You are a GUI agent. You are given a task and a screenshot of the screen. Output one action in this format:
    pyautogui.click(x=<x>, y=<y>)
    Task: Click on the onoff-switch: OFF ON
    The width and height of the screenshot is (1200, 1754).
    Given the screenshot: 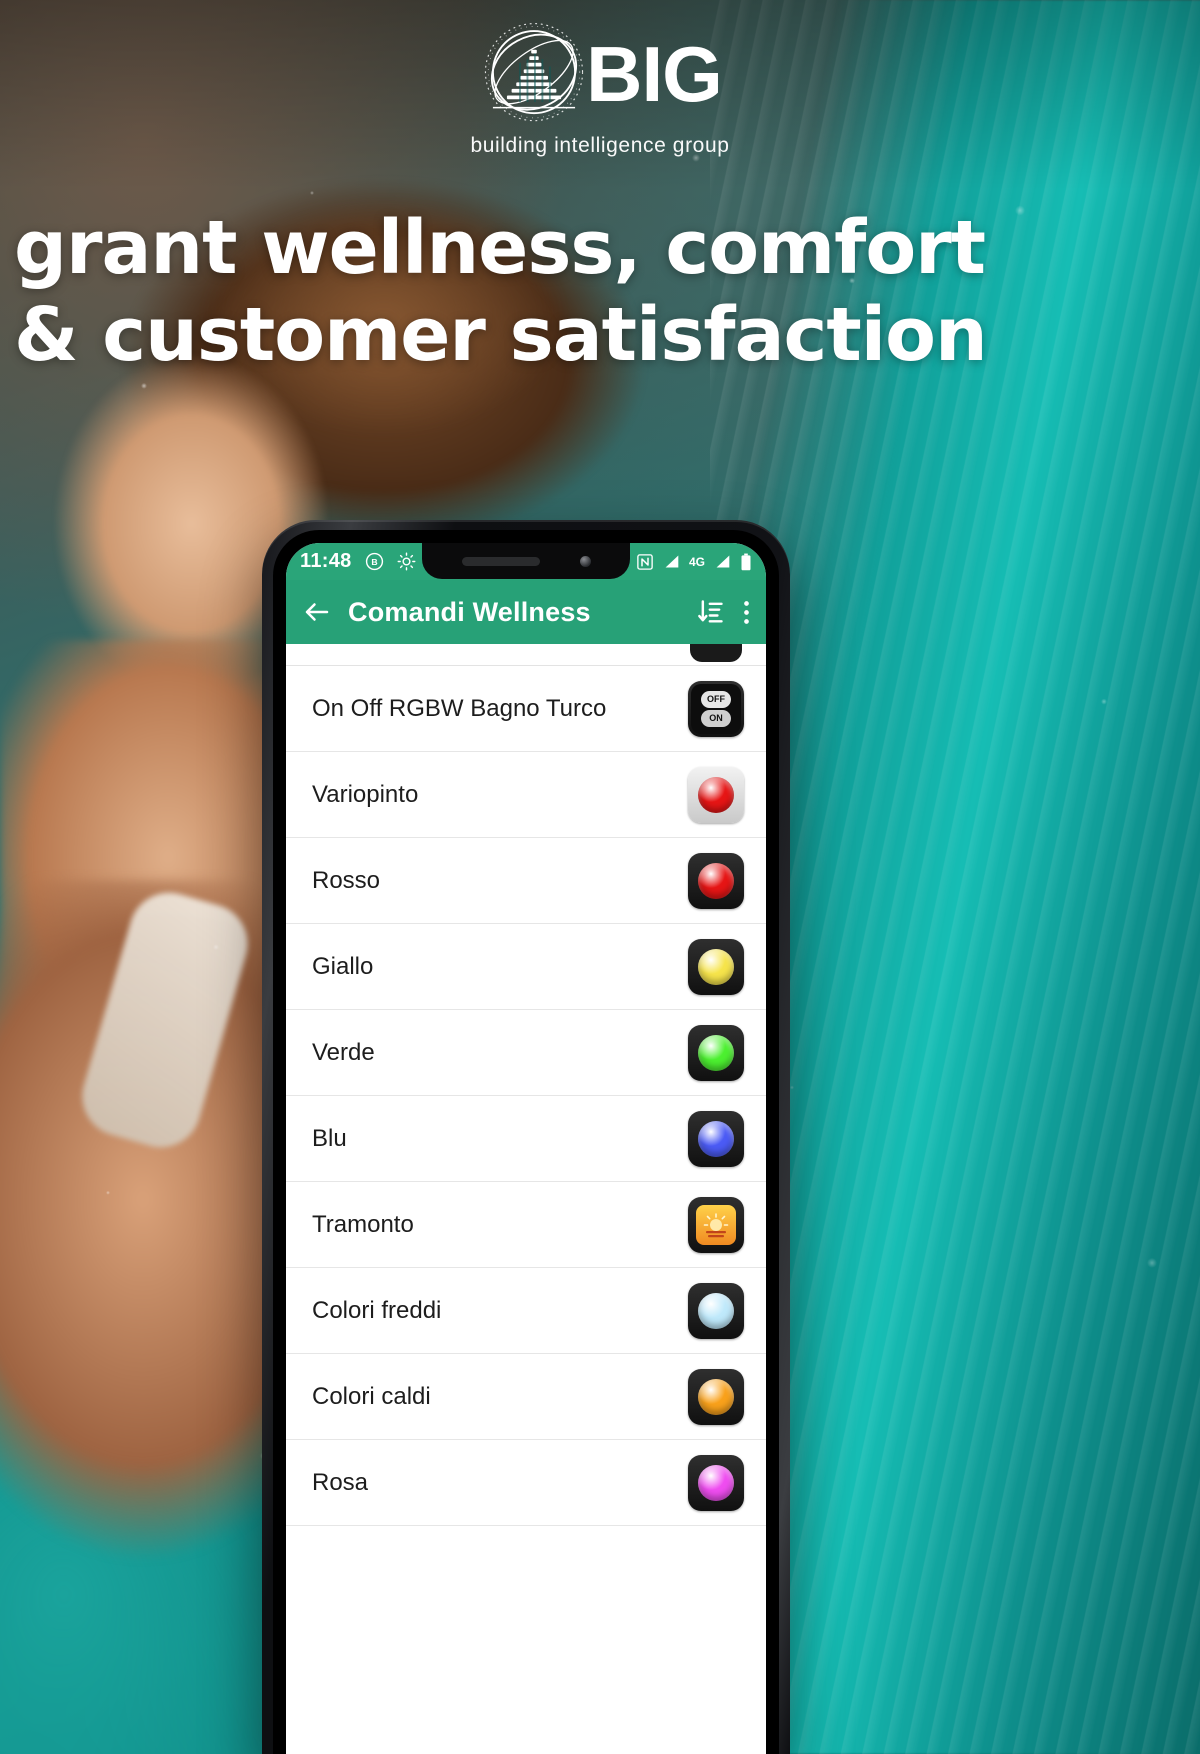 What is the action you would take?
    pyautogui.click(x=716, y=708)
    